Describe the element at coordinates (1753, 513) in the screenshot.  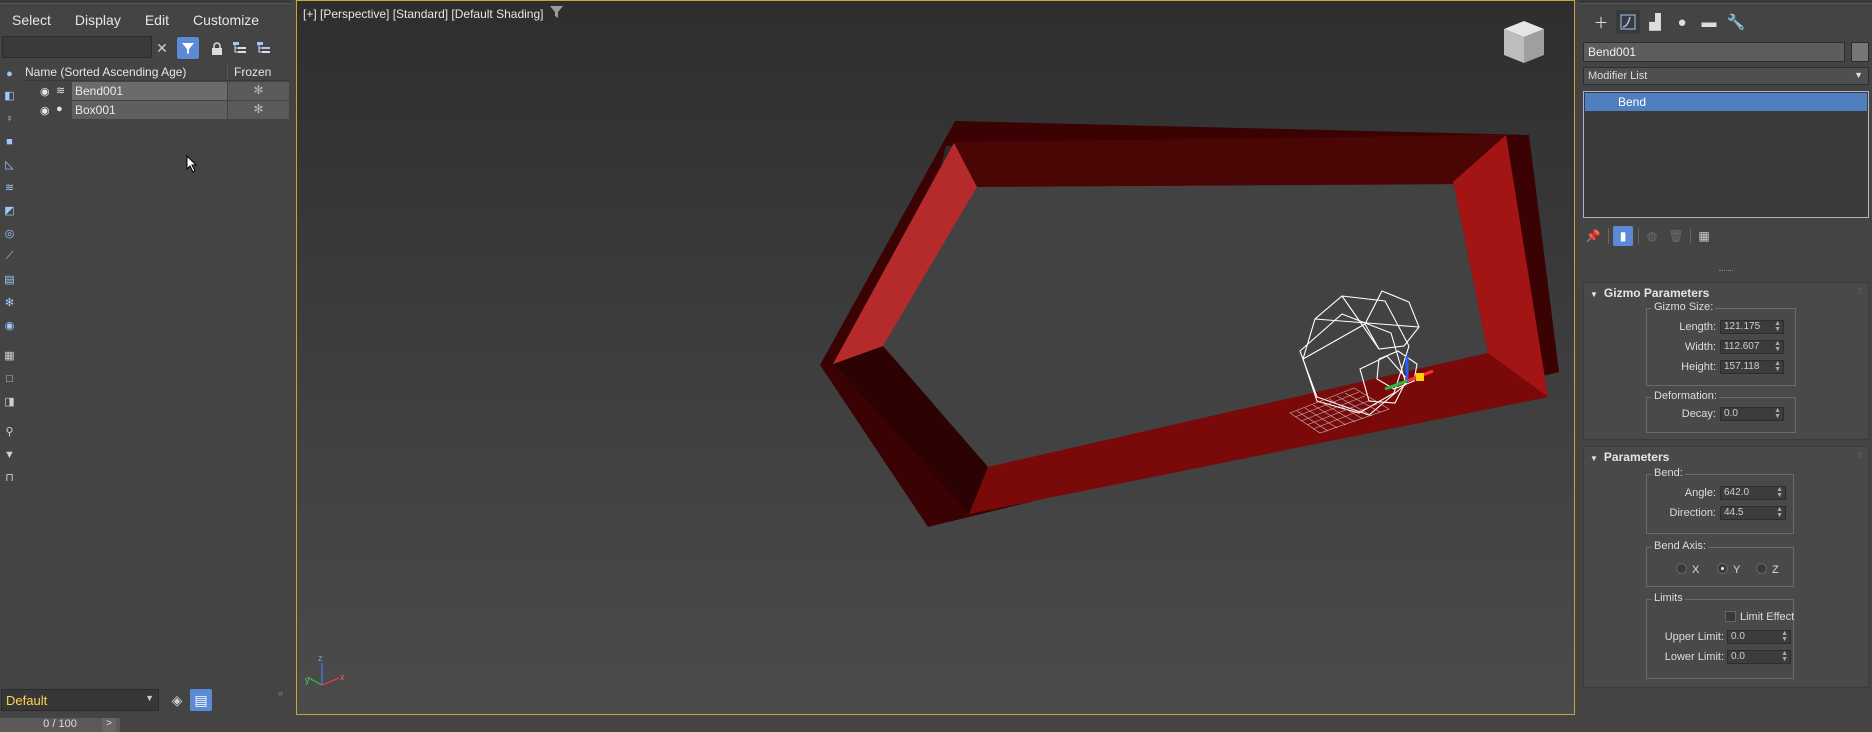
I see `direction-spinner: 44.5 ▲ ▼` at that location.